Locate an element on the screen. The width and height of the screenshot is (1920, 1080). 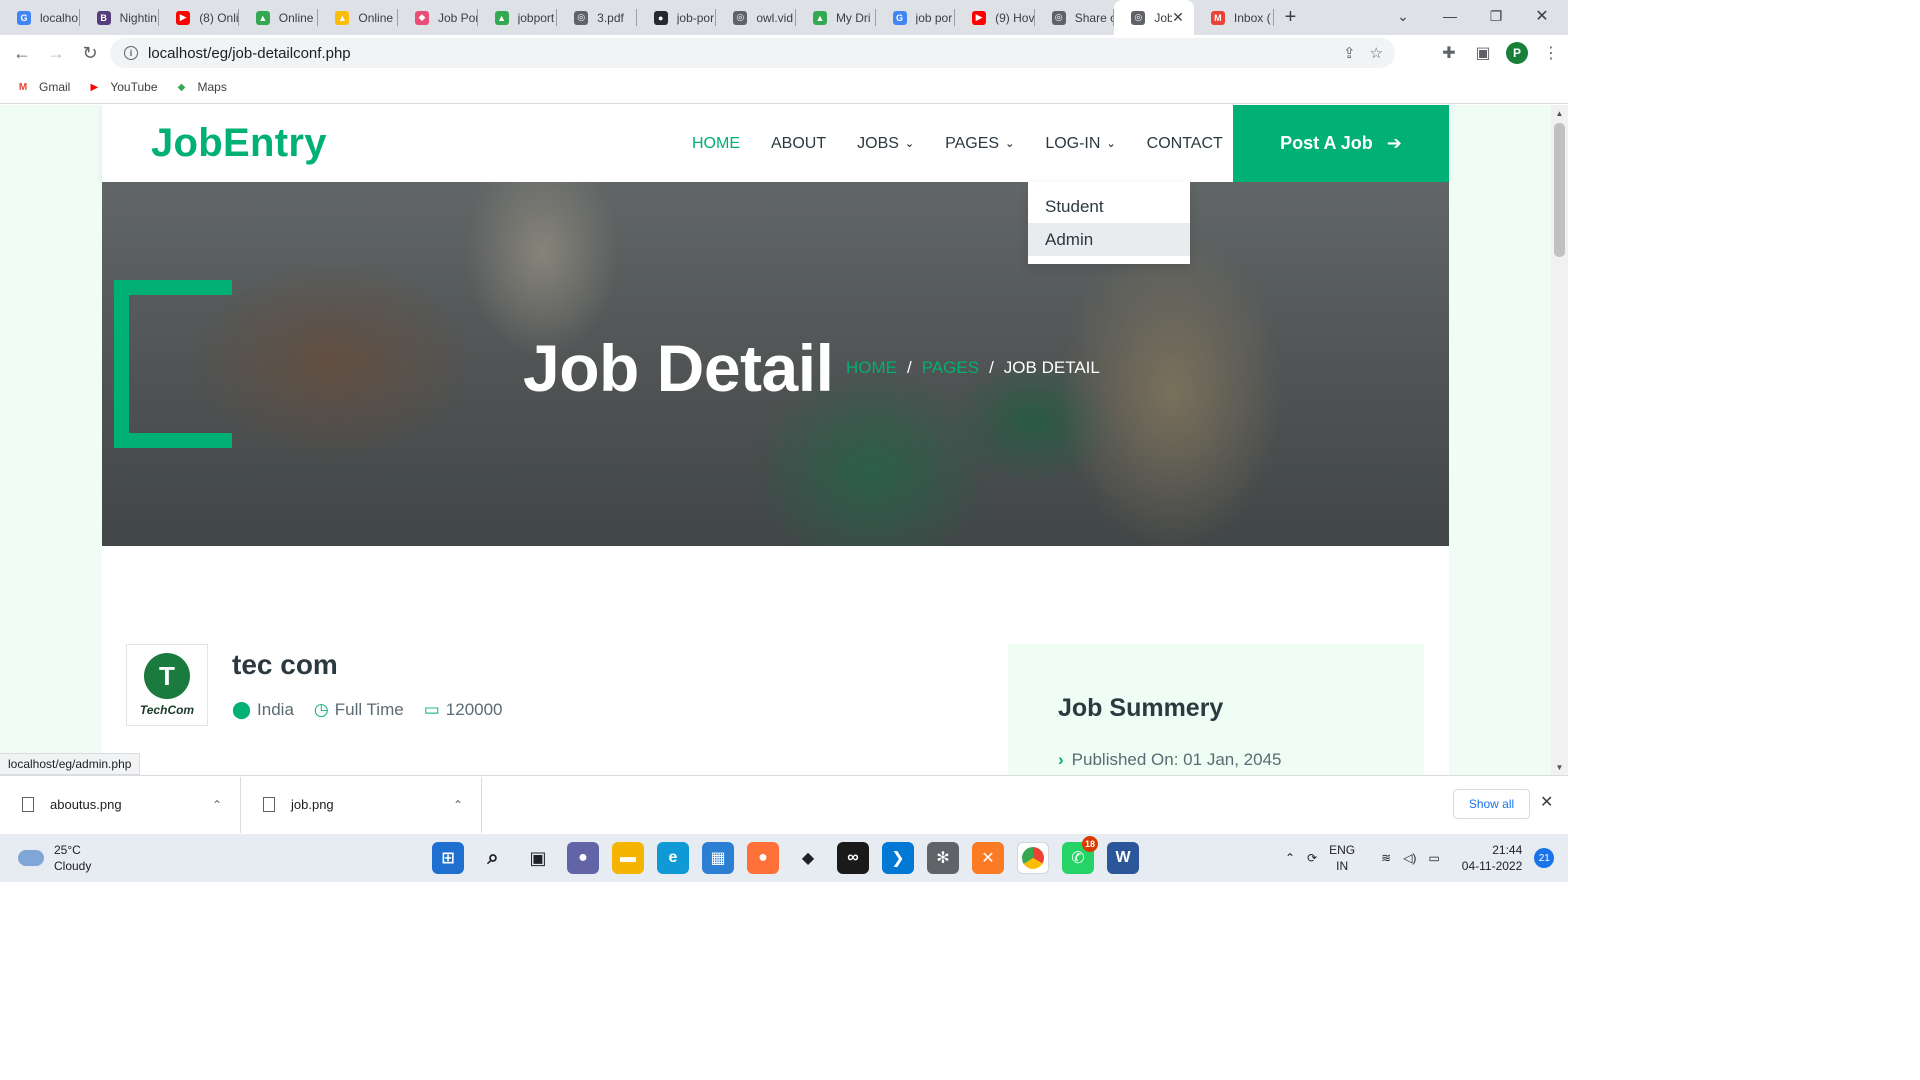
scroll-down-icon: ▼ is located at coordinates (1559, 767).